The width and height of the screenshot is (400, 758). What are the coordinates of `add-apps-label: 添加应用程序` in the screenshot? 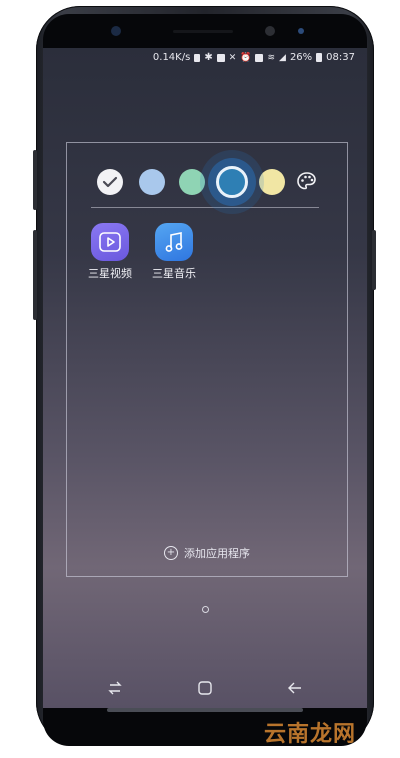 It's located at (217, 553).